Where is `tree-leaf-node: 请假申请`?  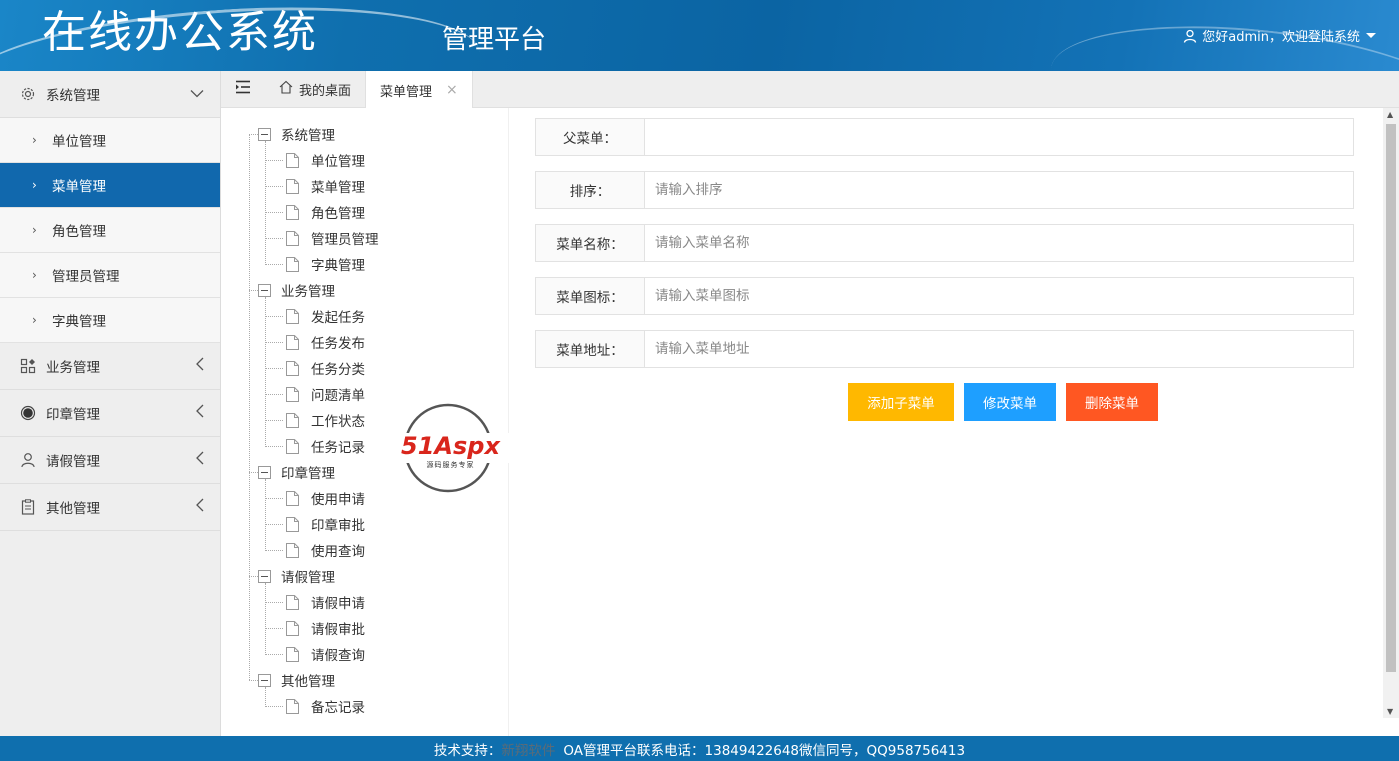
tree-leaf-node: 请假申请 is located at coordinates (325, 602).